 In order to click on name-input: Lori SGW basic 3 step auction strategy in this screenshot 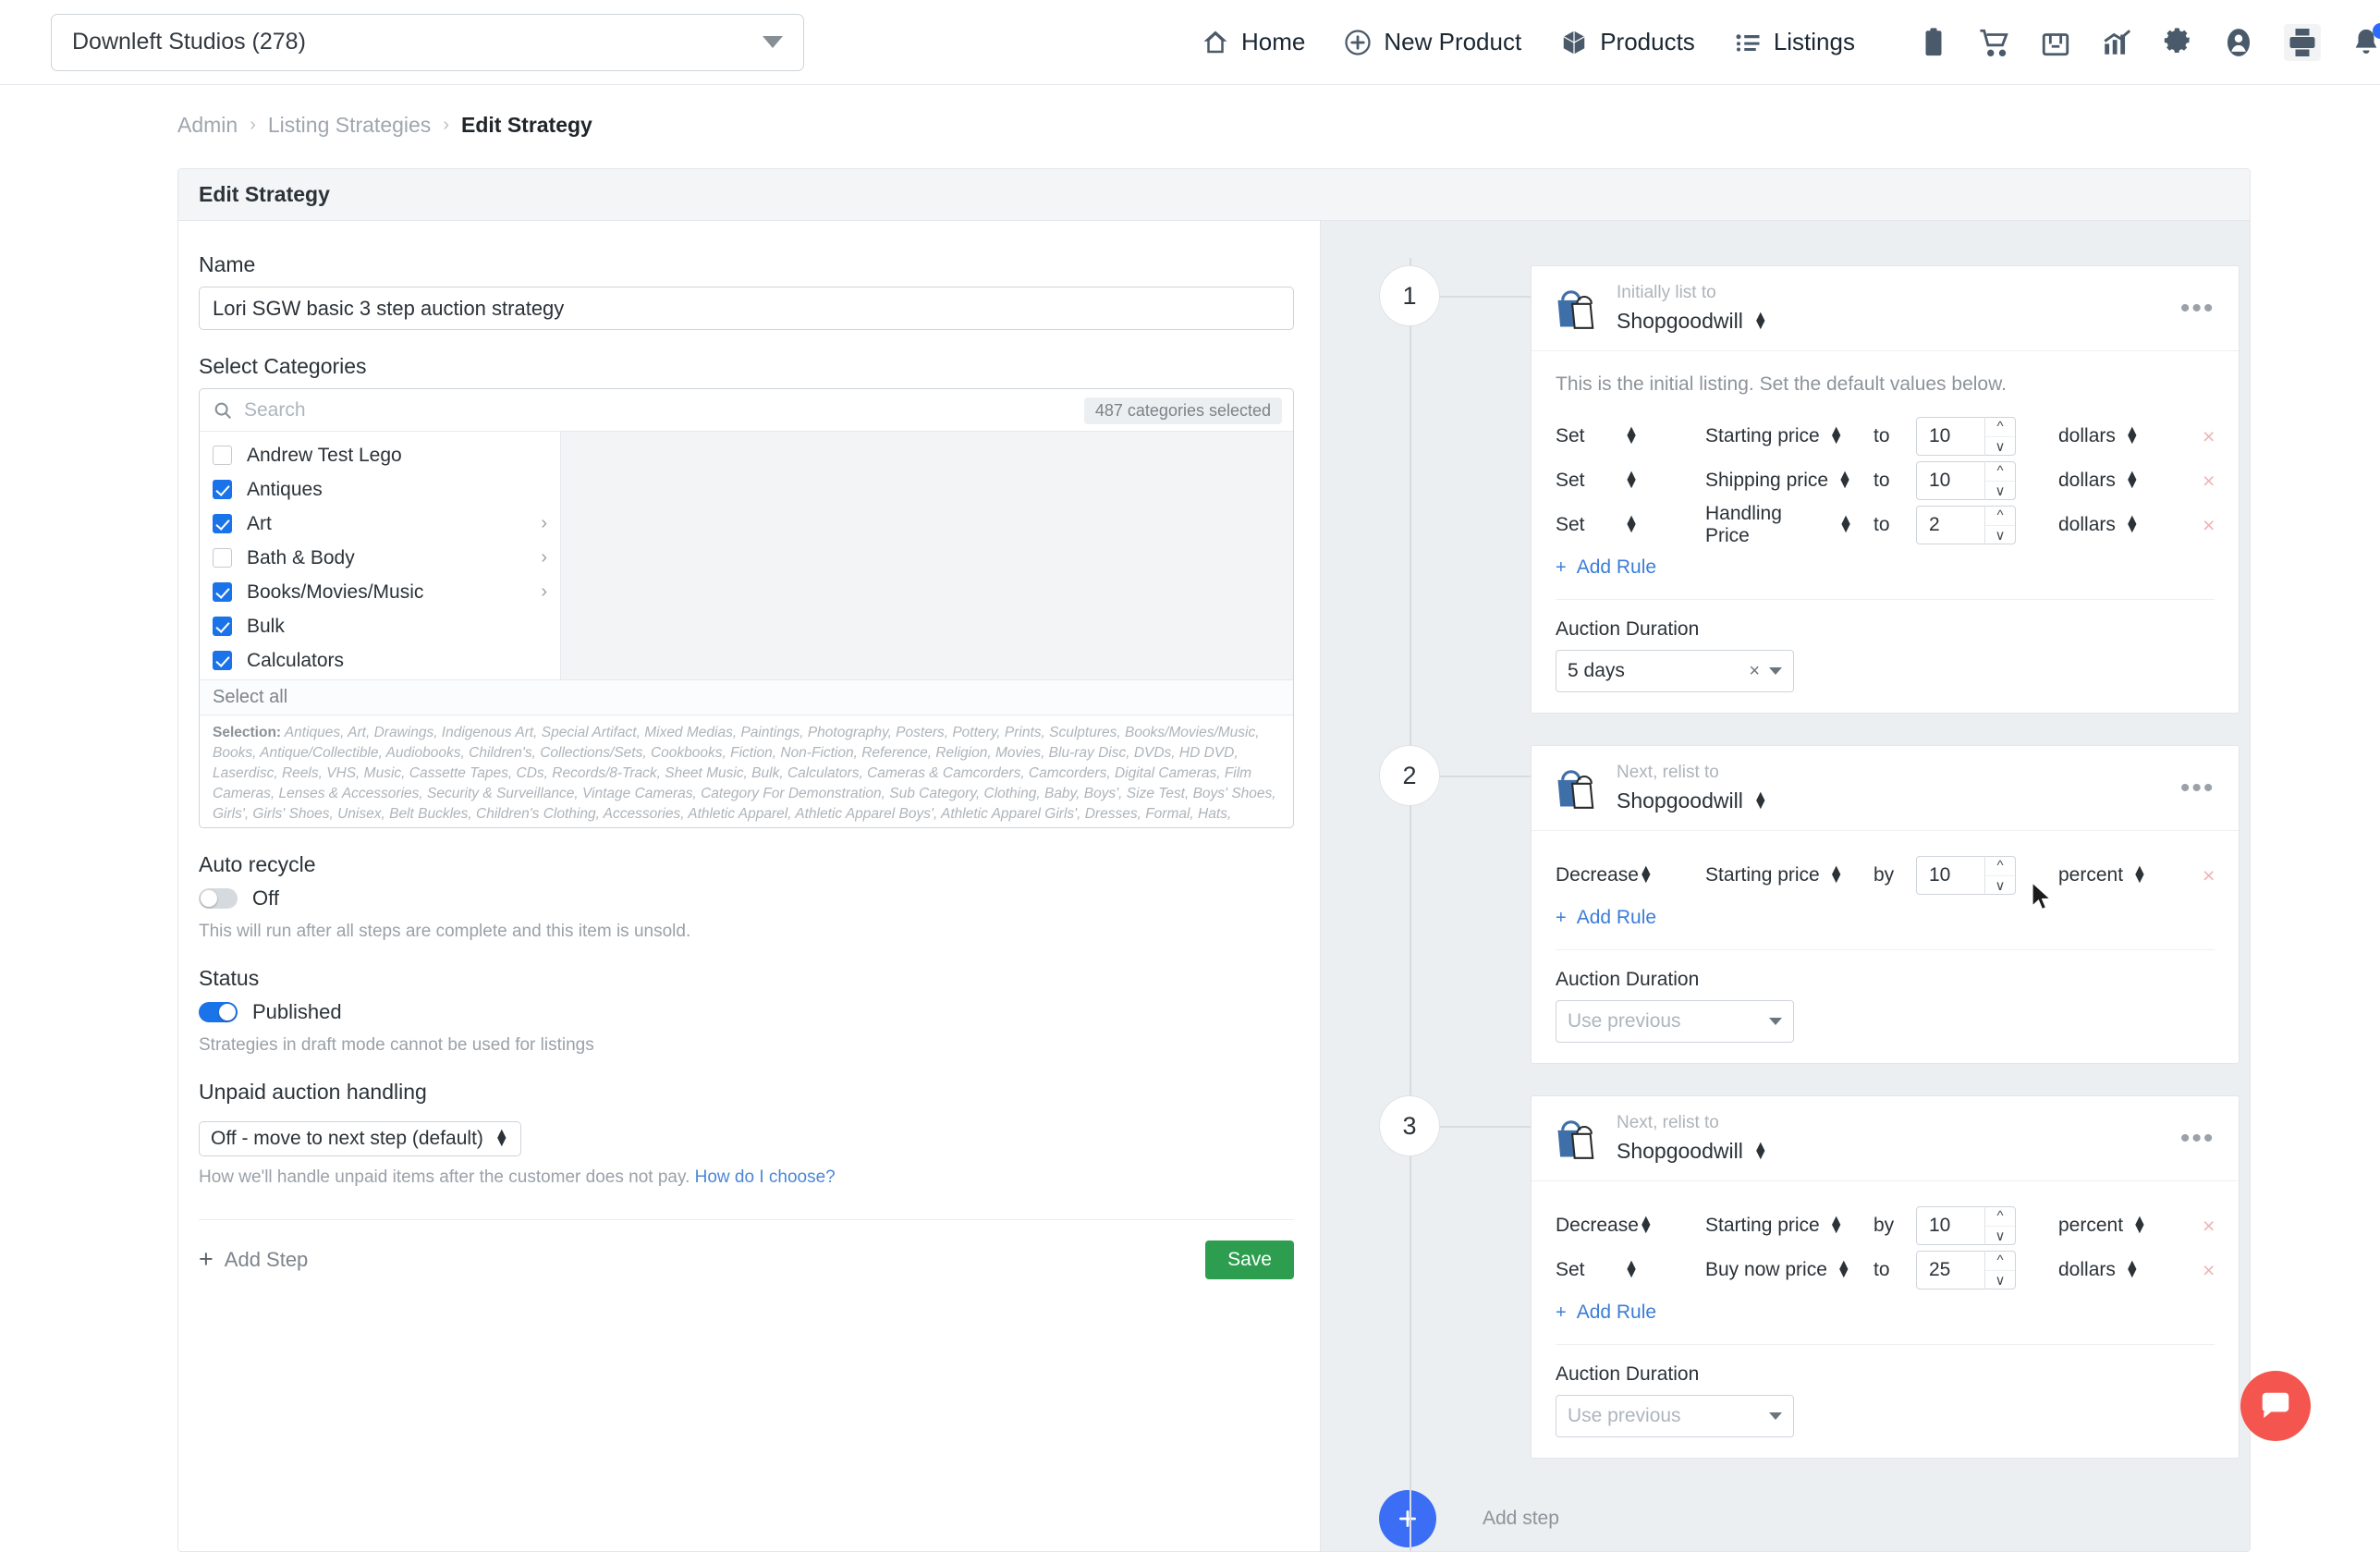, I will do `click(746, 308)`.